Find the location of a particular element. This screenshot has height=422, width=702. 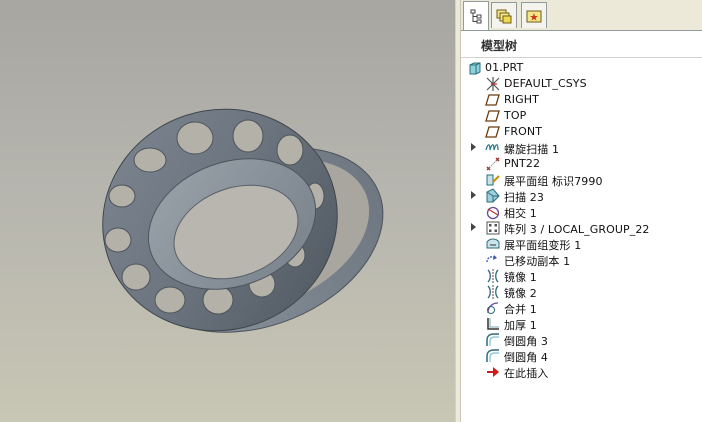

tree-item-insert-here: 在此插入 is located at coordinates (581, 372).